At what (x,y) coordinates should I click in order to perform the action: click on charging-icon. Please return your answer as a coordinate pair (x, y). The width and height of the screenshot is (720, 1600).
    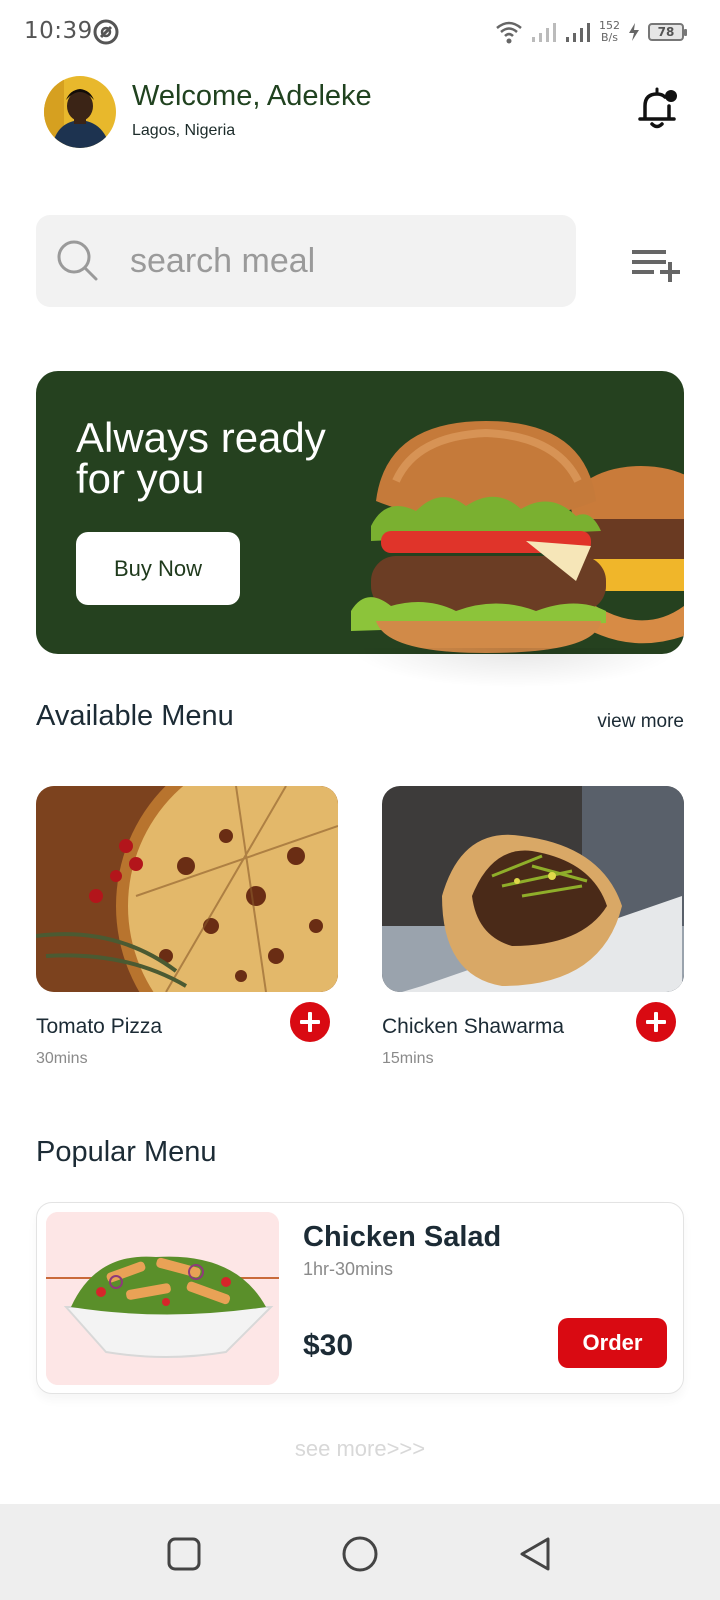
    Looking at the image, I should click on (634, 32).